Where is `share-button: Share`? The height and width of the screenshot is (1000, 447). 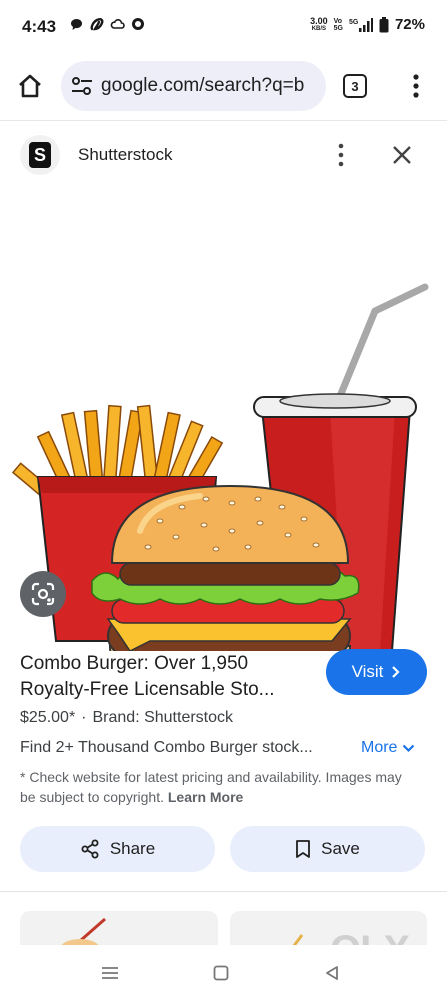
share-button: Share is located at coordinates (117, 849).